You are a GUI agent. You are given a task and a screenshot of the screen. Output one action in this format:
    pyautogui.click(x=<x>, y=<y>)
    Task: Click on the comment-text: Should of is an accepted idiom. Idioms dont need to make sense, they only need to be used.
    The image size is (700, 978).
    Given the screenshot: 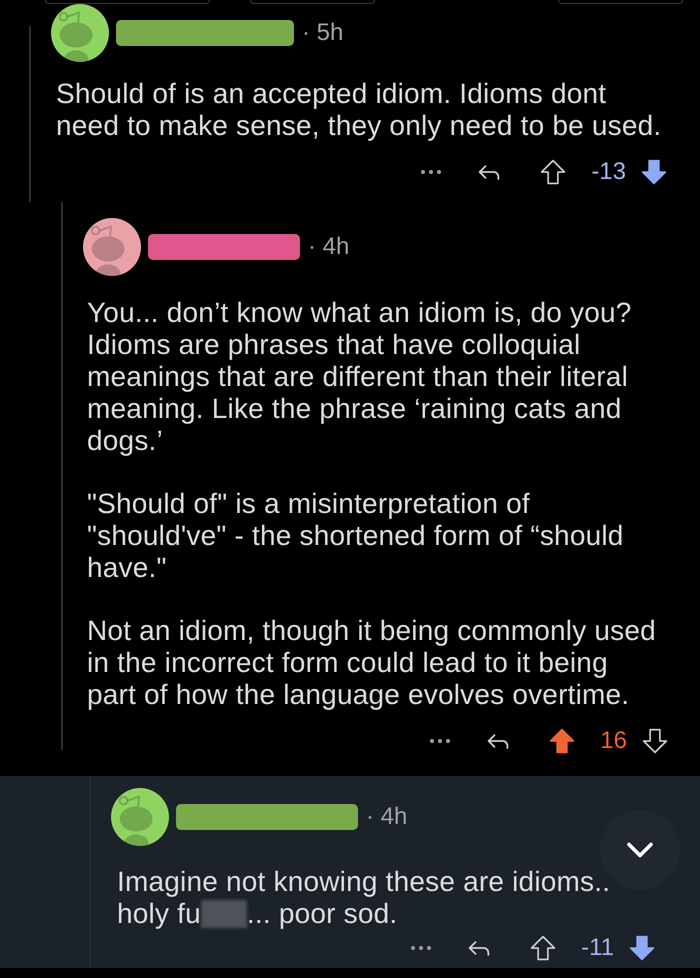 What is the action you would take?
    pyautogui.click(x=359, y=110)
    